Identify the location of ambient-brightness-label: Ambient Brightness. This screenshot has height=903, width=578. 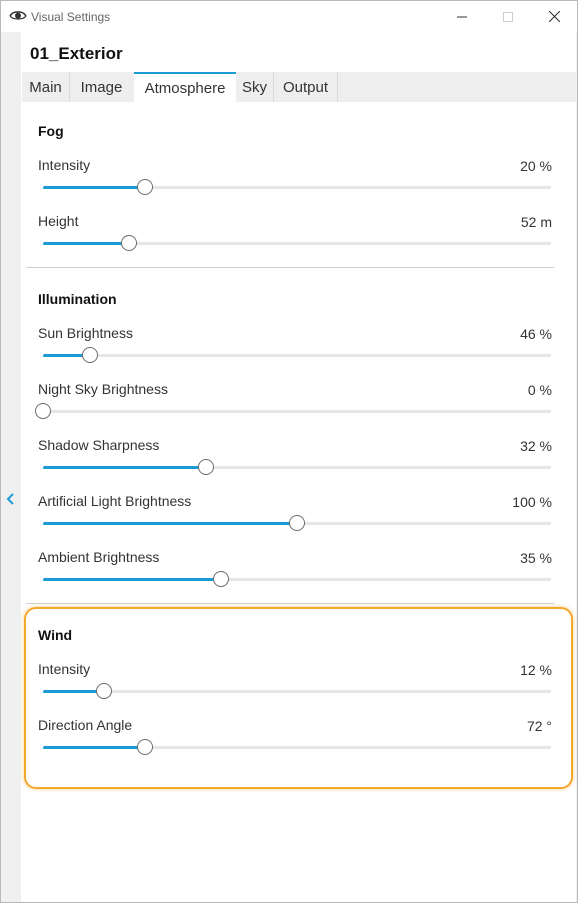
(99, 557).